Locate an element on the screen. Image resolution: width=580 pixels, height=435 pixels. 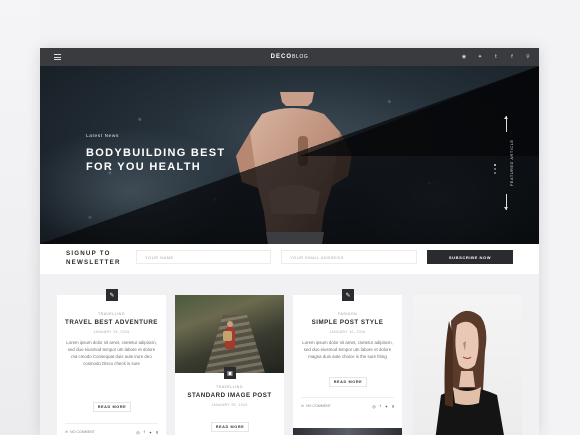
portrait-photo is located at coordinates (467, 365).